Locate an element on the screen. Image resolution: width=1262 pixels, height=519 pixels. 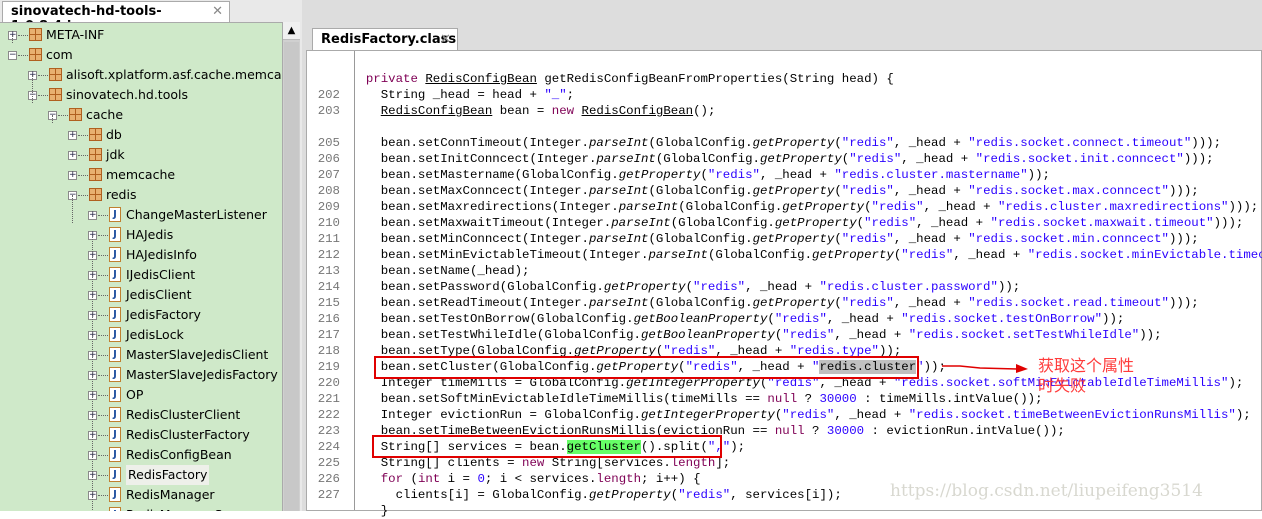
code-token: )); is located at coordinates (1038, 175).